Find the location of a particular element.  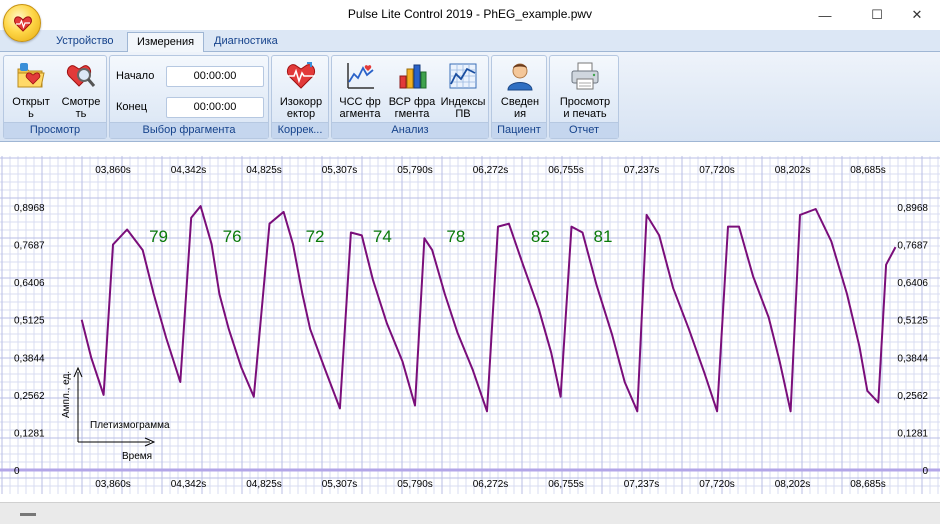

x-tick-label-bottom: 03,860s is located at coordinates (113, 484).